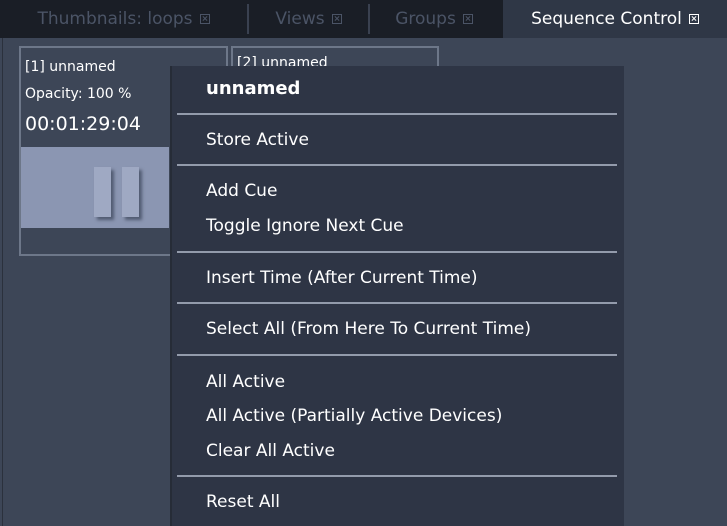  Describe the element at coordinates (245, 382) in the screenshot. I see `menu-item-all-active: All Active` at that location.